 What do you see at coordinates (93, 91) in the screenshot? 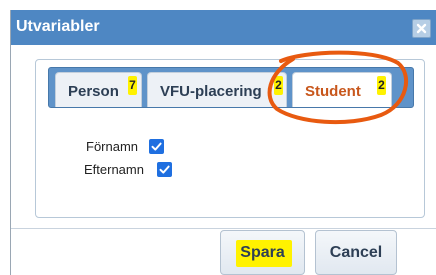
I see `tab-person-label: Person` at bounding box center [93, 91].